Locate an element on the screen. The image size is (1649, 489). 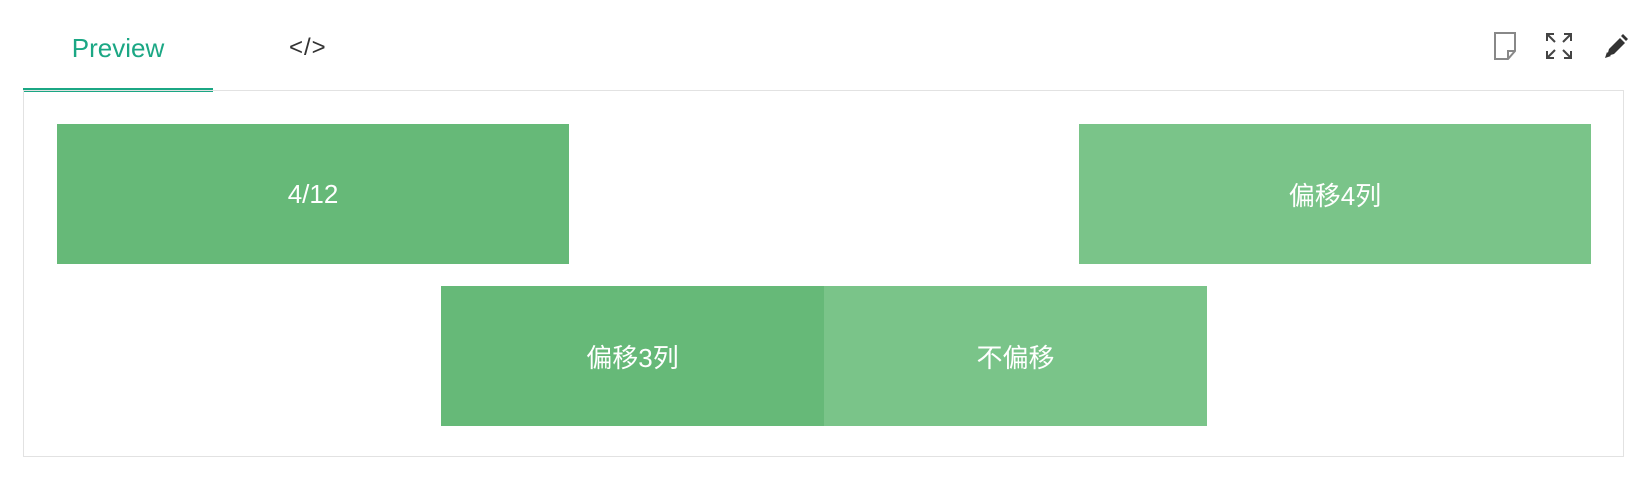
grid-col-label: 不偏移 is located at coordinates (1015, 357).